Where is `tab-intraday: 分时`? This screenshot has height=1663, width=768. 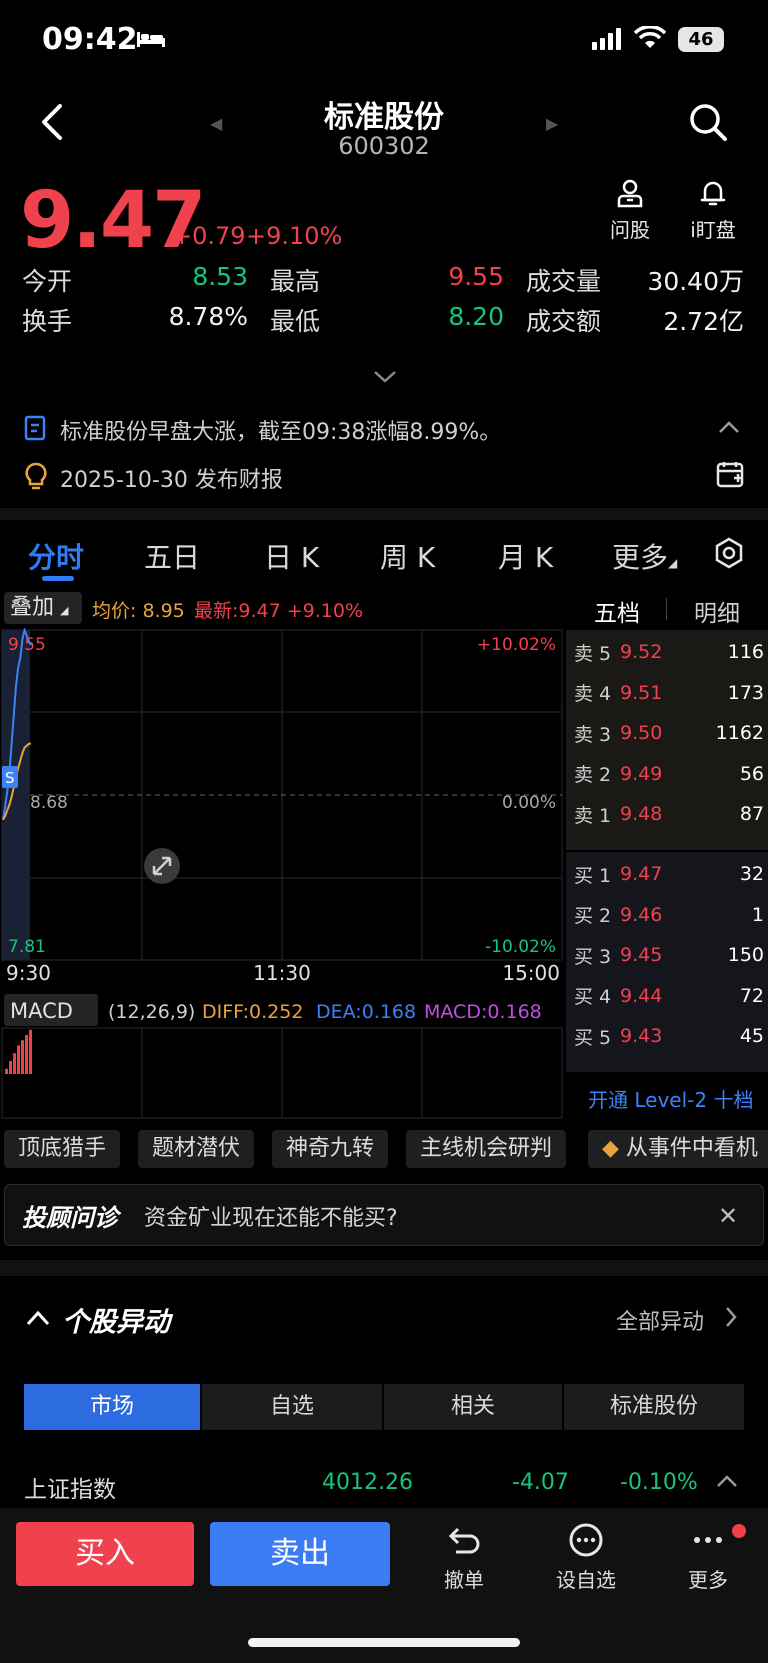
tab-intraday: 分时 is located at coordinates (56, 556).